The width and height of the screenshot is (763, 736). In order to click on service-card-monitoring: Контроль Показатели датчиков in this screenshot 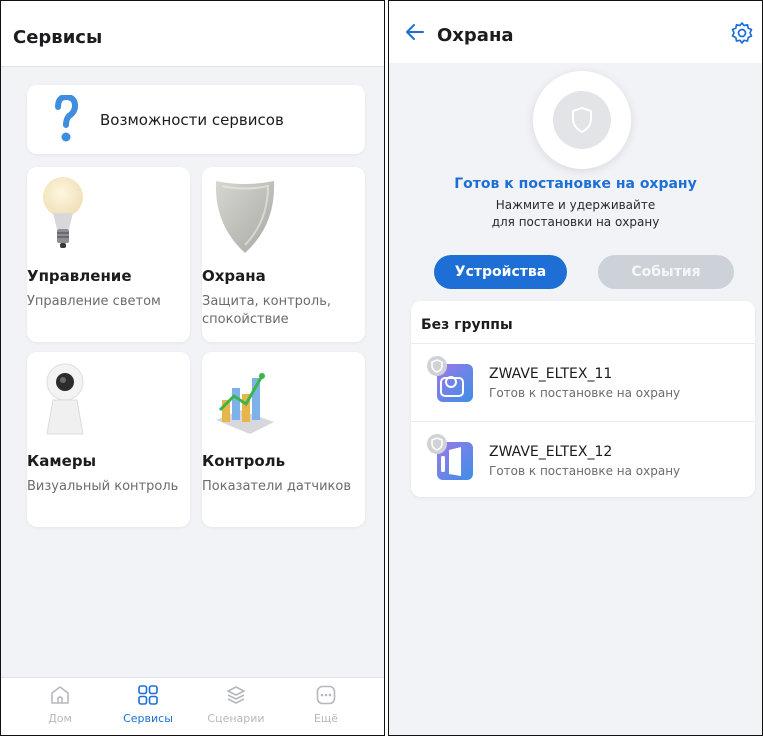, I will do `click(283, 439)`.